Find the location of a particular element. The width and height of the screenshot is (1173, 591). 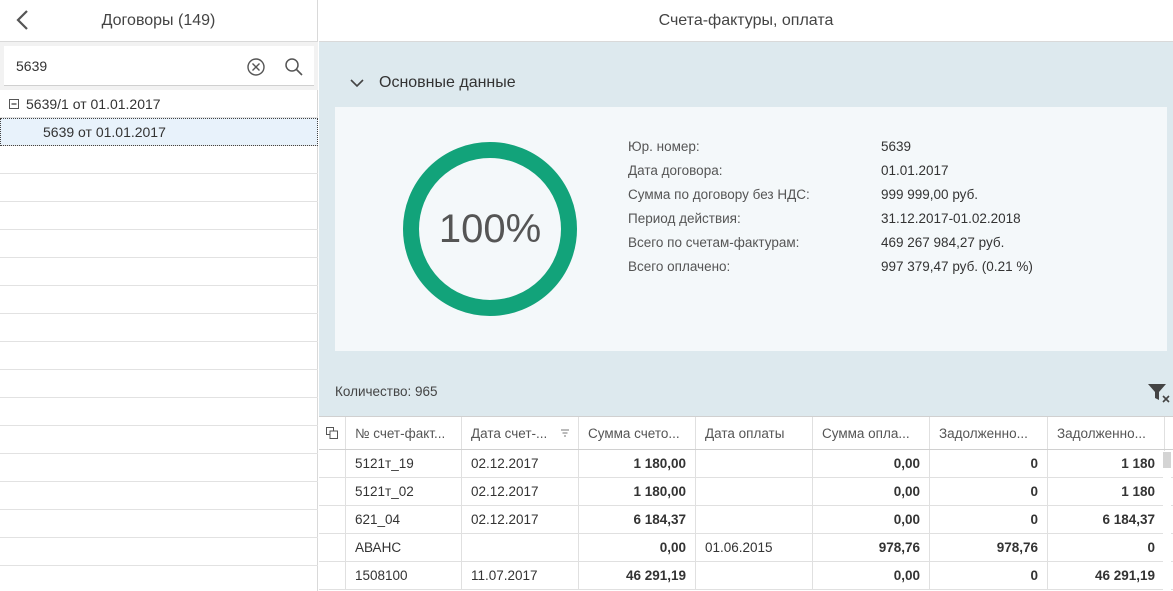

tree-item-selected: 5639 от 01.01.2017 is located at coordinates (159, 132).